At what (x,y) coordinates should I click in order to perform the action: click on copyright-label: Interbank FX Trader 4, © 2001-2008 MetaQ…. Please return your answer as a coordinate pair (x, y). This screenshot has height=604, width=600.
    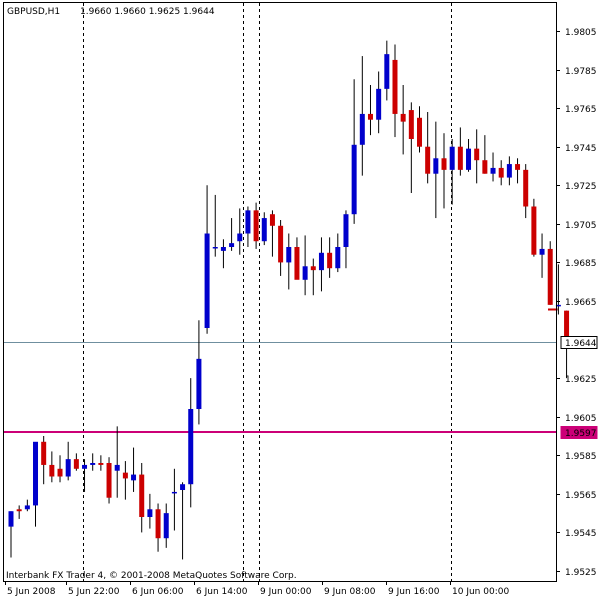
    Looking at the image, I should click on (151, 576).